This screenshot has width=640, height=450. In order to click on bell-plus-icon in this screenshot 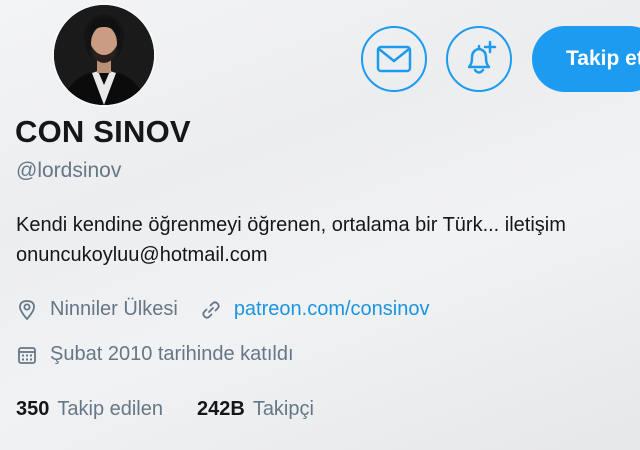, I will do `click(482, 57)`.